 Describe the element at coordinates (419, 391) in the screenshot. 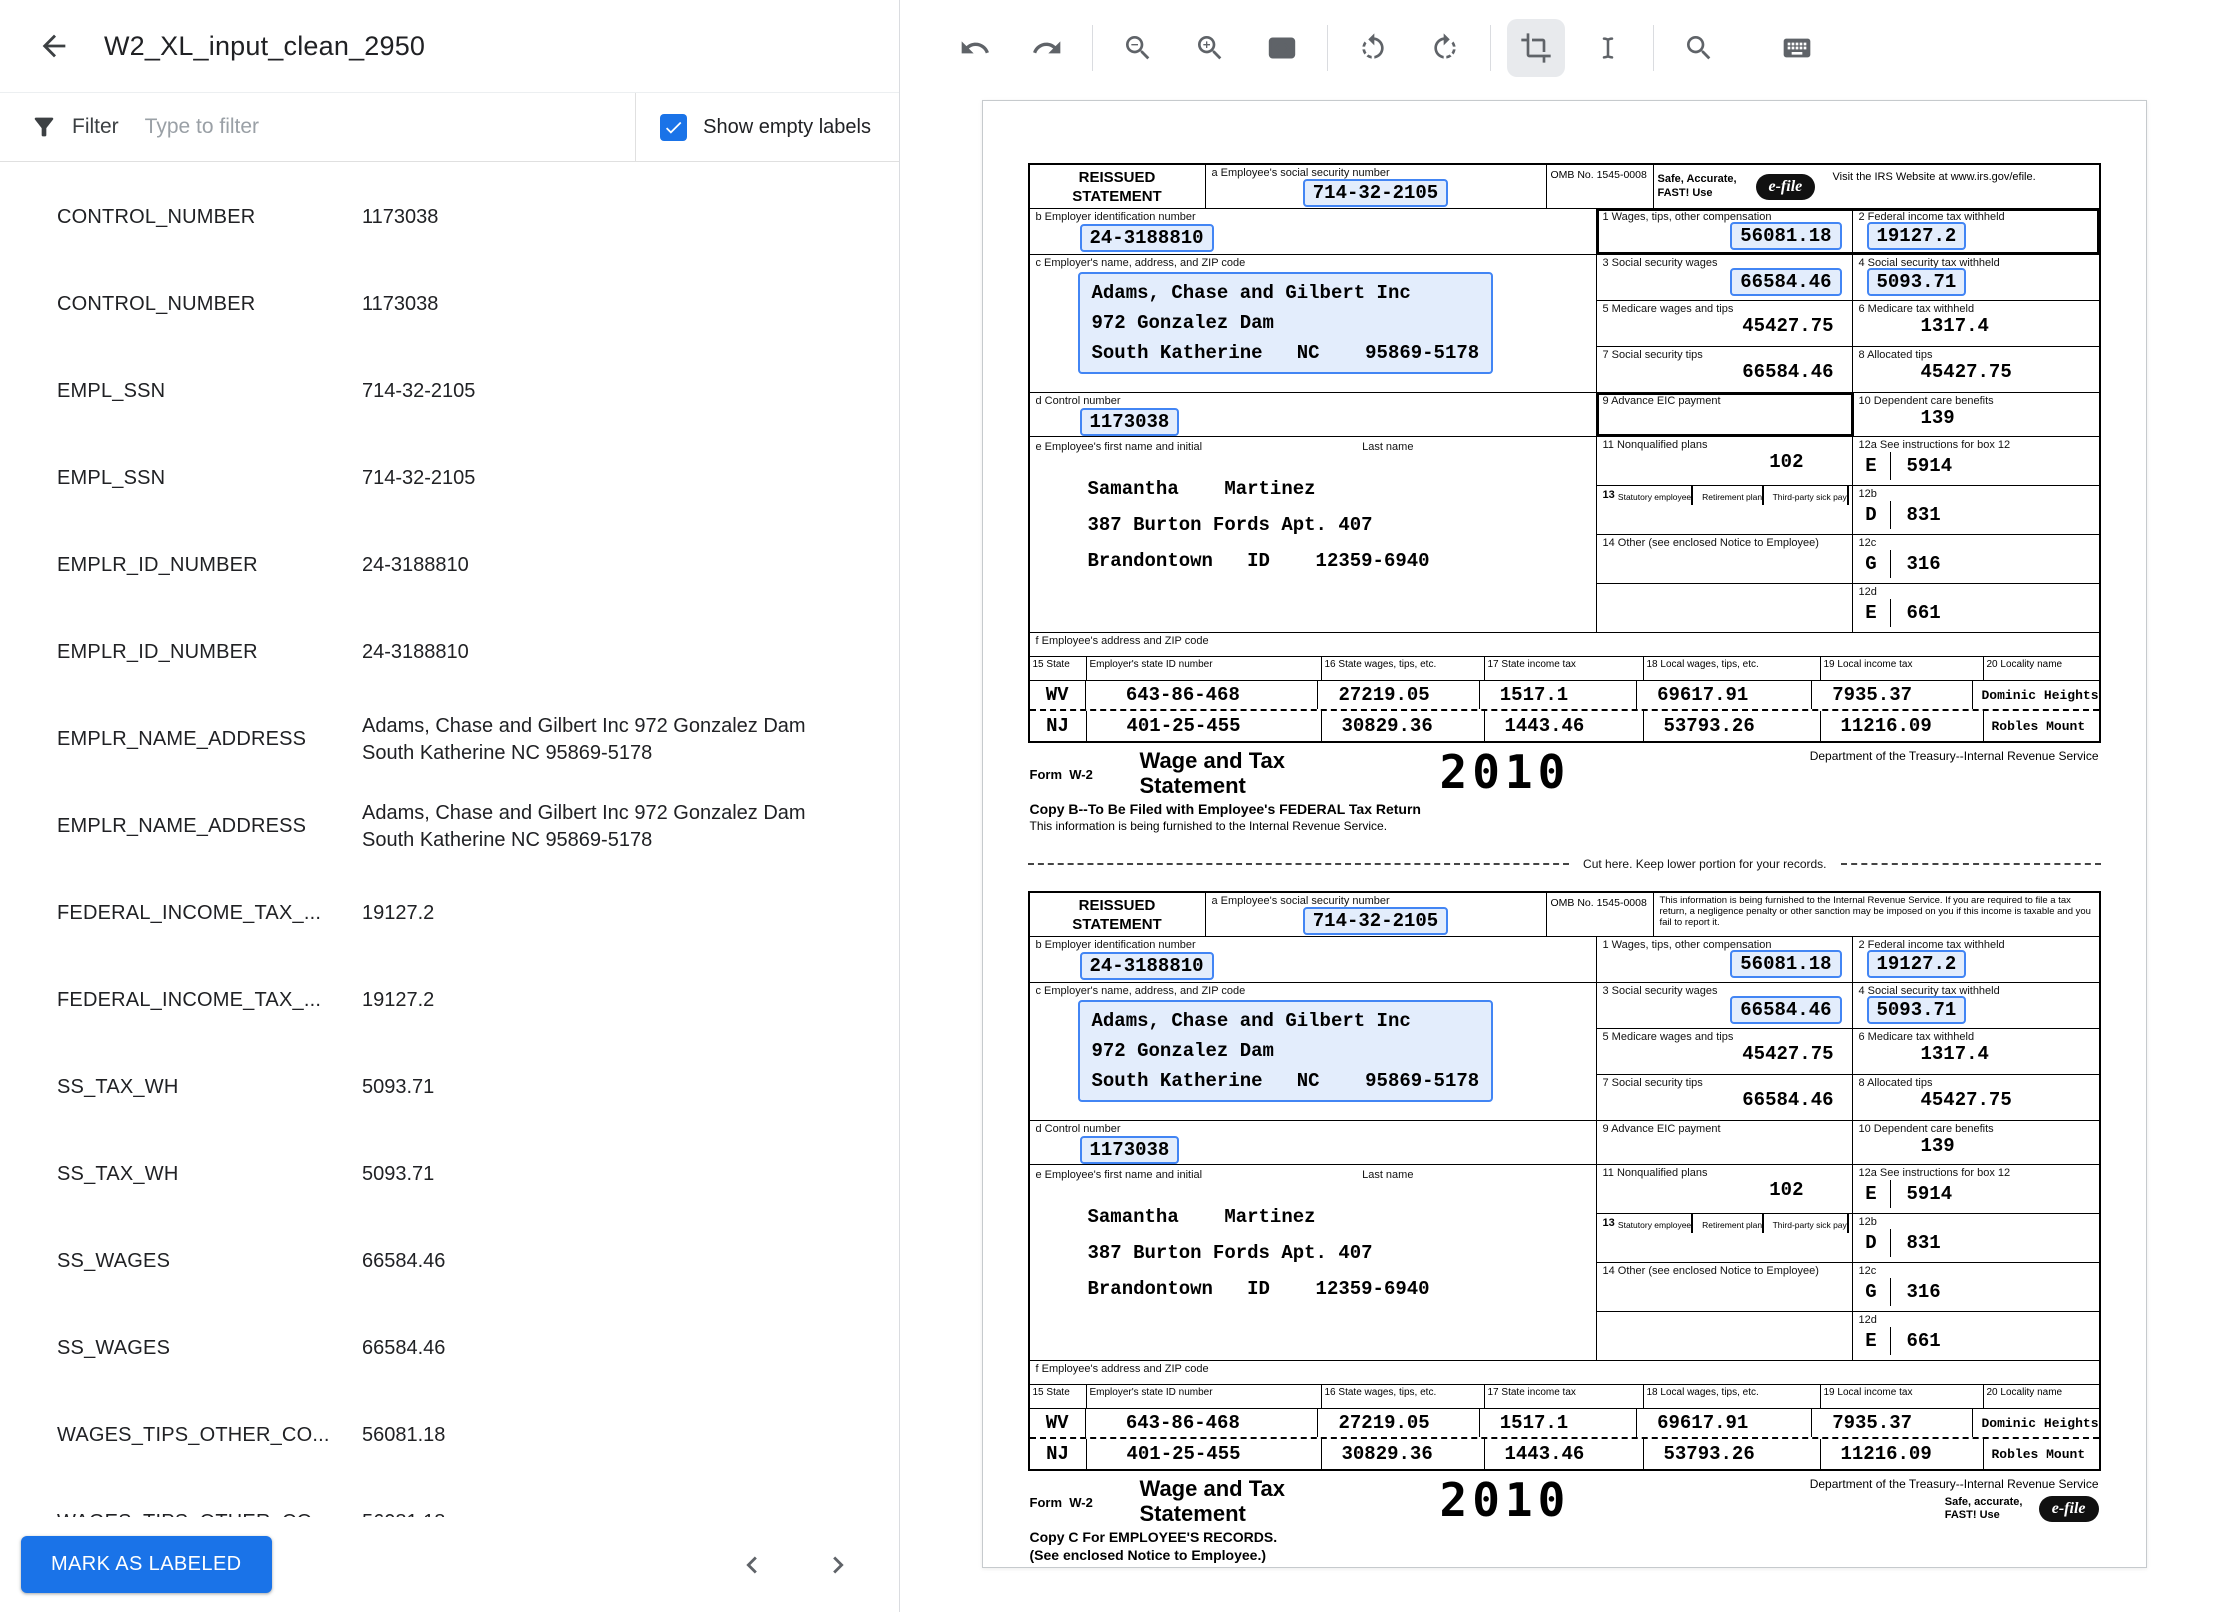

I see `field-value: 714-32-2105` at that location.